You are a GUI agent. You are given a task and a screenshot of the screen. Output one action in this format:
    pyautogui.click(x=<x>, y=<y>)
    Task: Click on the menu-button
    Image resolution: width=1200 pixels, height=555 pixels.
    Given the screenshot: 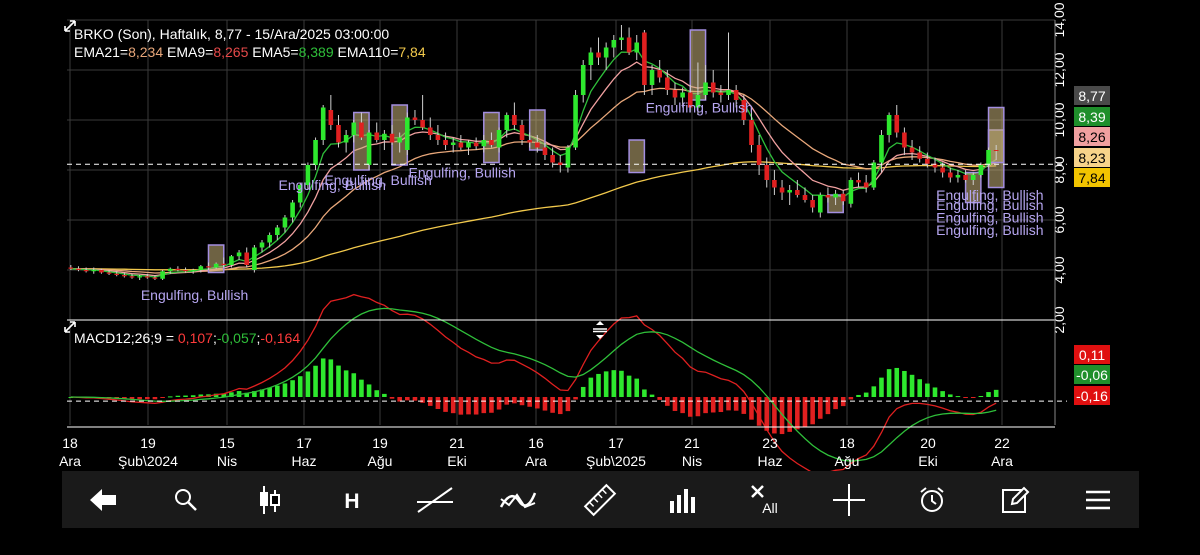 What is the action you would take?
    pyautogui.click(x=1098, y=500)
    